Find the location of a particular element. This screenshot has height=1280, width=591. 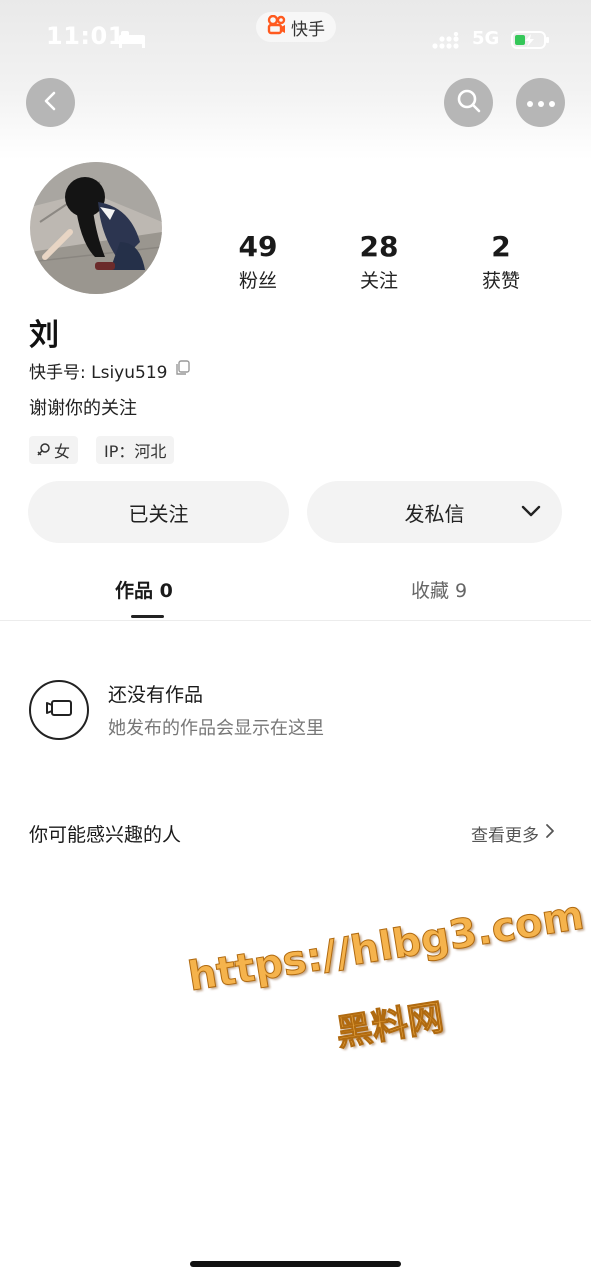

search-button is located at coordinates (468, 102).